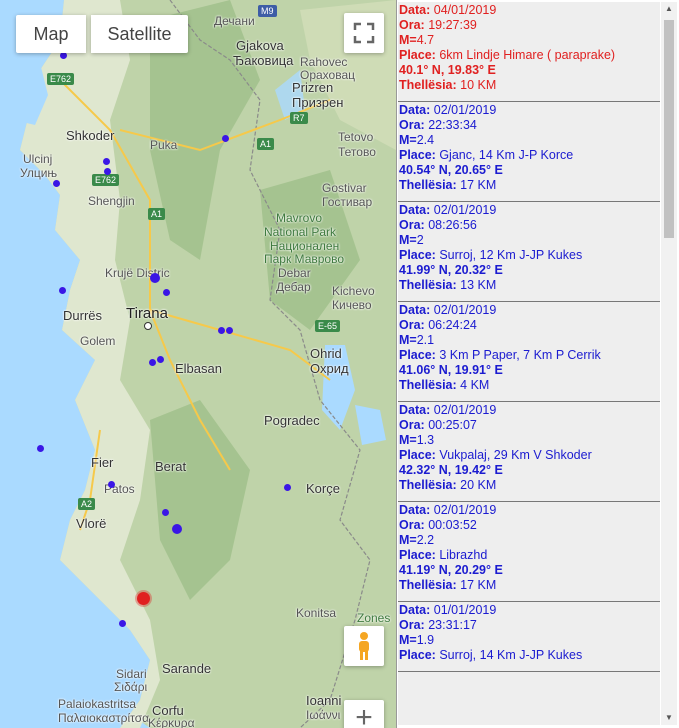 This screenshot has height=728, width=679. Describe the element at coordinates (529, 370) in the screenshot. I see `event-coords-line: 41.06° N, 19.91° E` at that location.